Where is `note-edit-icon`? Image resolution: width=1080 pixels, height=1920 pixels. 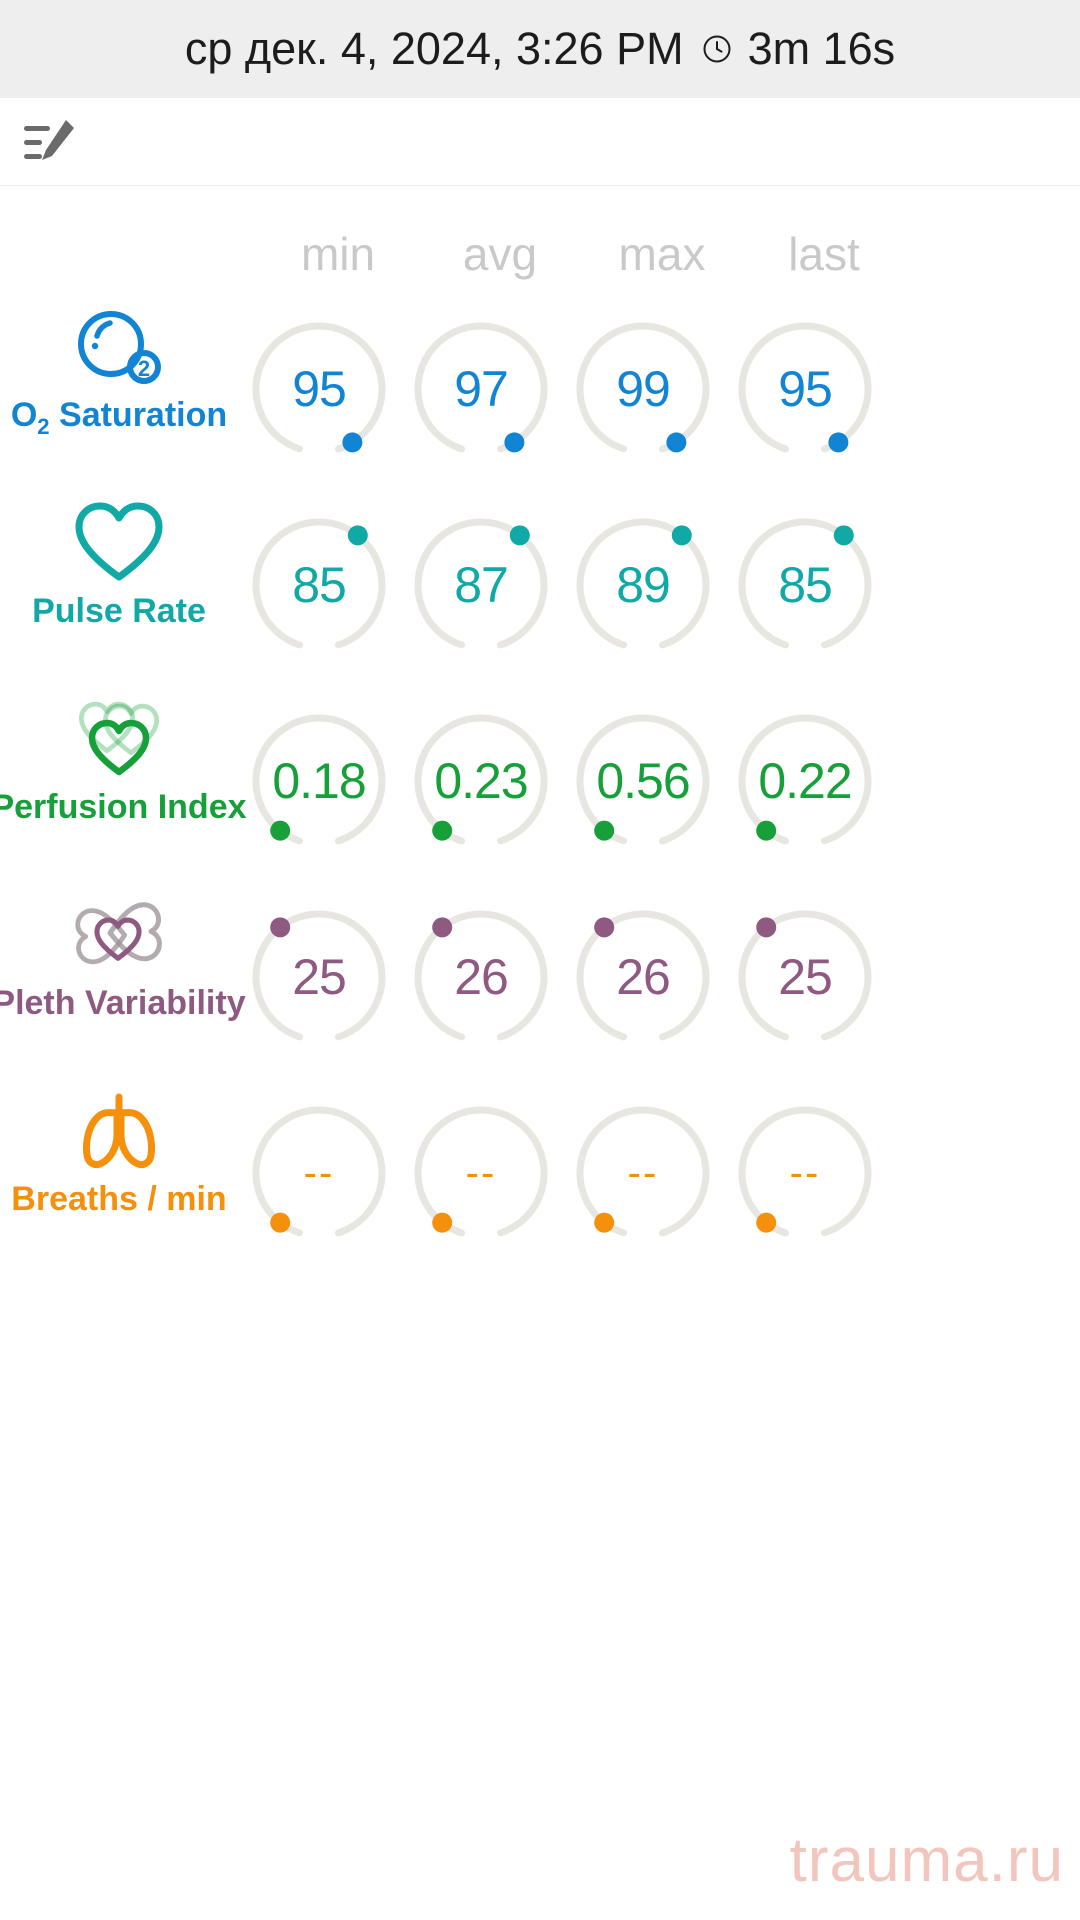 note-edit-icon is located at coordinates (50, 143).